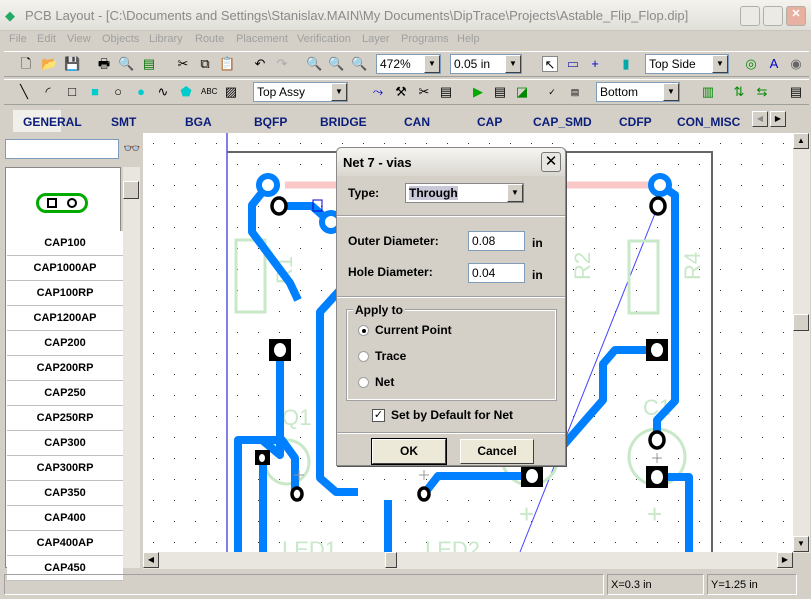 Image resolution: width=811 pixels, height=599 pixels. I want to click on binoculars-icon: 👓, so click(131, 148).